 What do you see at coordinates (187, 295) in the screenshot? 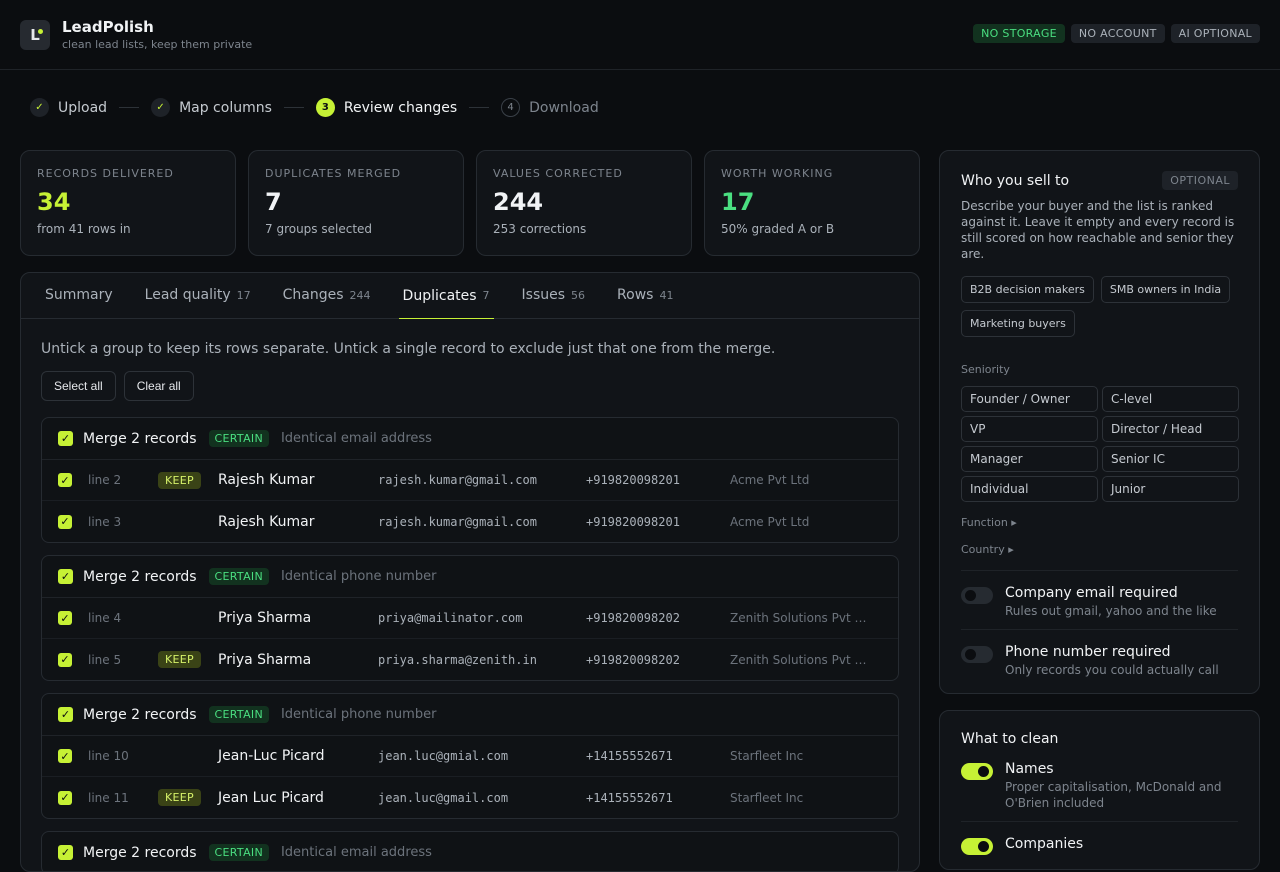
I see `tab-label: Lead quality` at bounding box center [187, 295].